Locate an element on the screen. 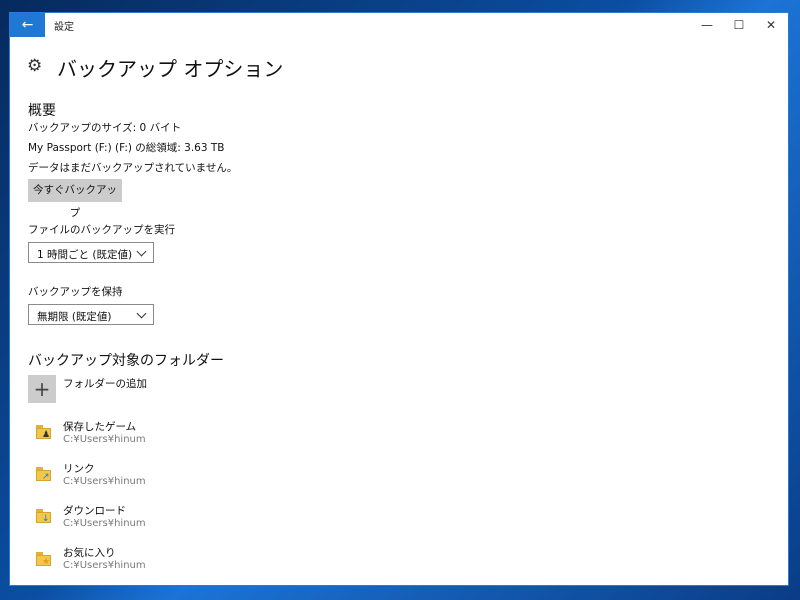 The image size is (800, 600). plus-icon: + is located at coordinates (42, 389).